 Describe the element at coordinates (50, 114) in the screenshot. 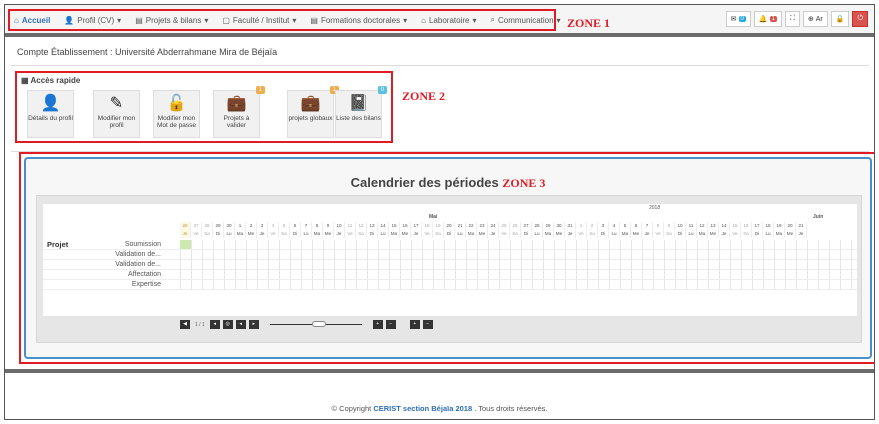

I see `quick-access-tile-0: 👤 Détails du profil` at that location.